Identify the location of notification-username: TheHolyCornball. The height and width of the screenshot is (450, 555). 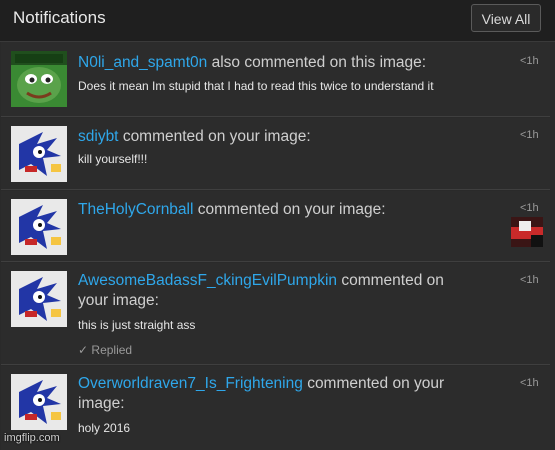
(135, 209).